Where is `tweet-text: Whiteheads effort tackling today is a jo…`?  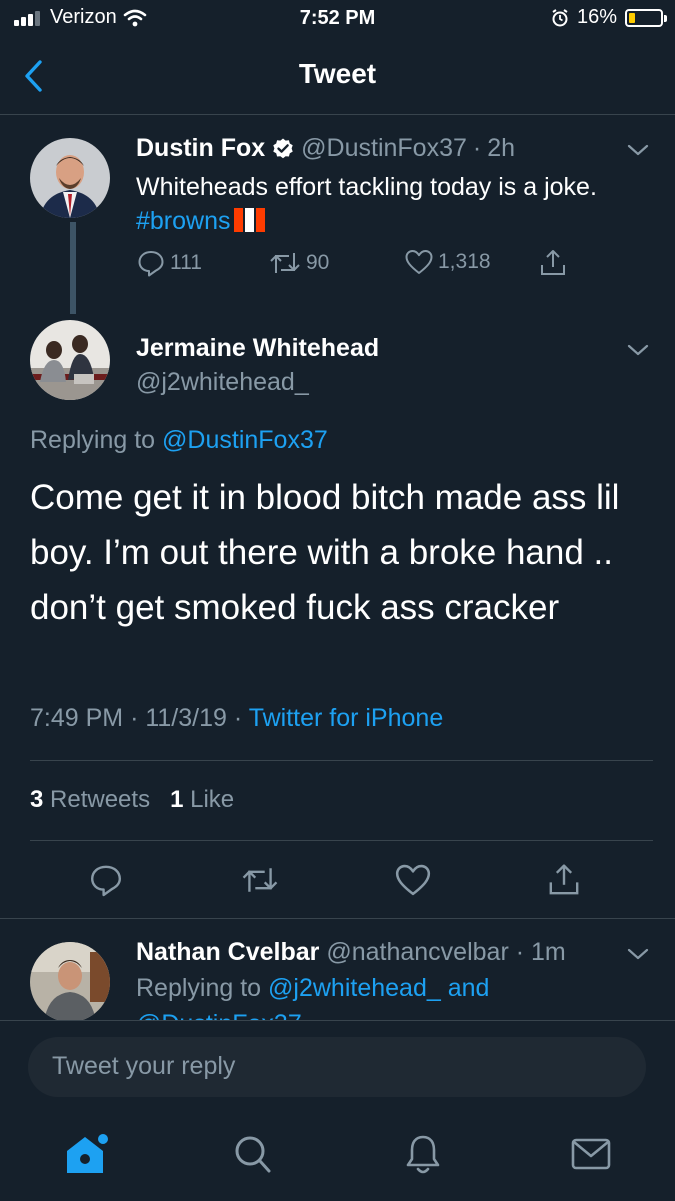
tweet-text: Whiteheads effort tackling today is a jo… is located at coordinates (376, 205).